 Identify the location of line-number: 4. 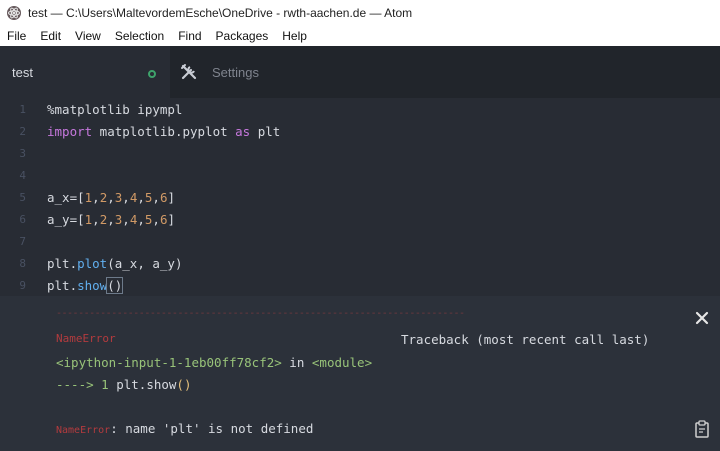
(22, 175).